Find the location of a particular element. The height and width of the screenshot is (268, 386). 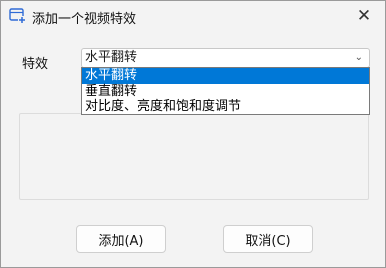

effect-dropdown-list: 水平翻转 垂直翻转 对比度、亮度和饱和度调节 is located at coordinates (225, 91).